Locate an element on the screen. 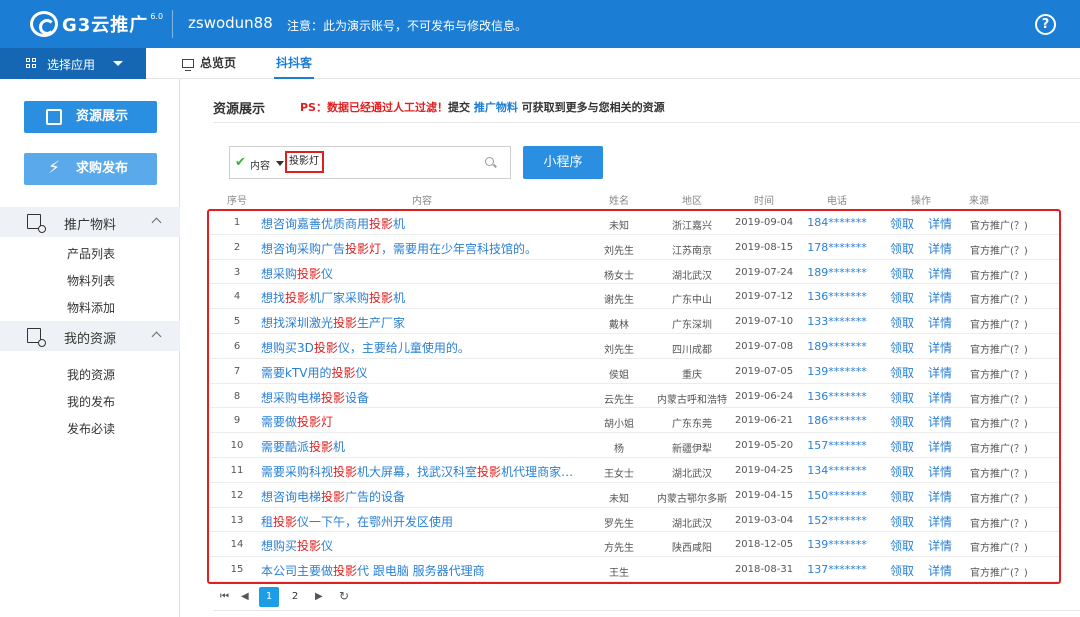 The height and width of the screenshot is (617, 1080). pagination: ⏮ ◀ 1 2 ▶ ↻ is located at coordinates (413, 597).